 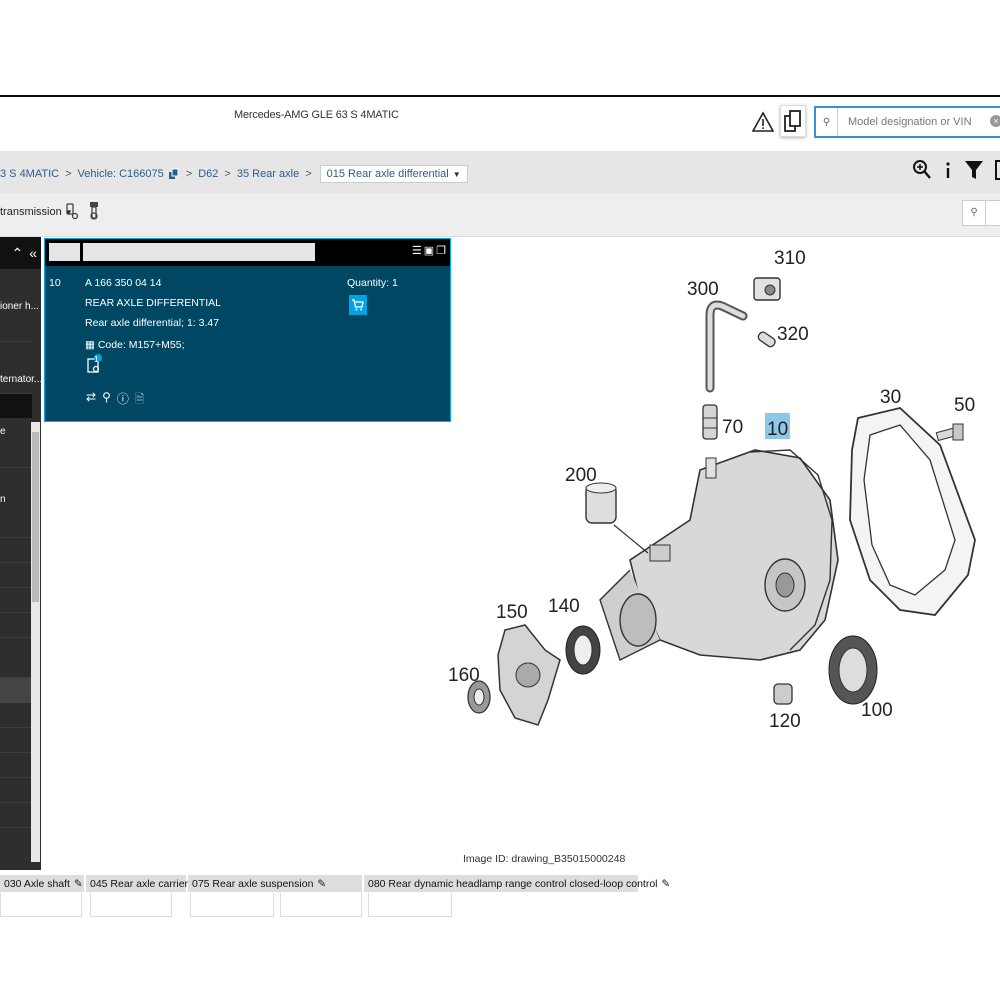 What do you see at coordinates (710, 422) in the screenshot?
I see `part-70-breather` at bounding box center [710, 422].